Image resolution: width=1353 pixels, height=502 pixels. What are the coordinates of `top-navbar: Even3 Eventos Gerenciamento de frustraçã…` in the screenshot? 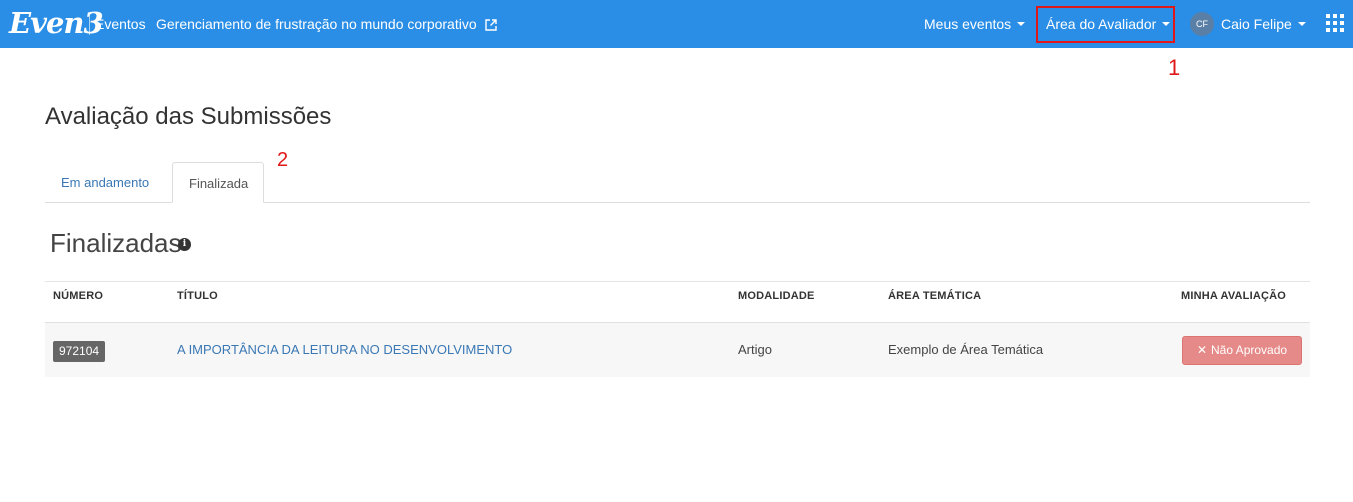 It's located at (676, 24).